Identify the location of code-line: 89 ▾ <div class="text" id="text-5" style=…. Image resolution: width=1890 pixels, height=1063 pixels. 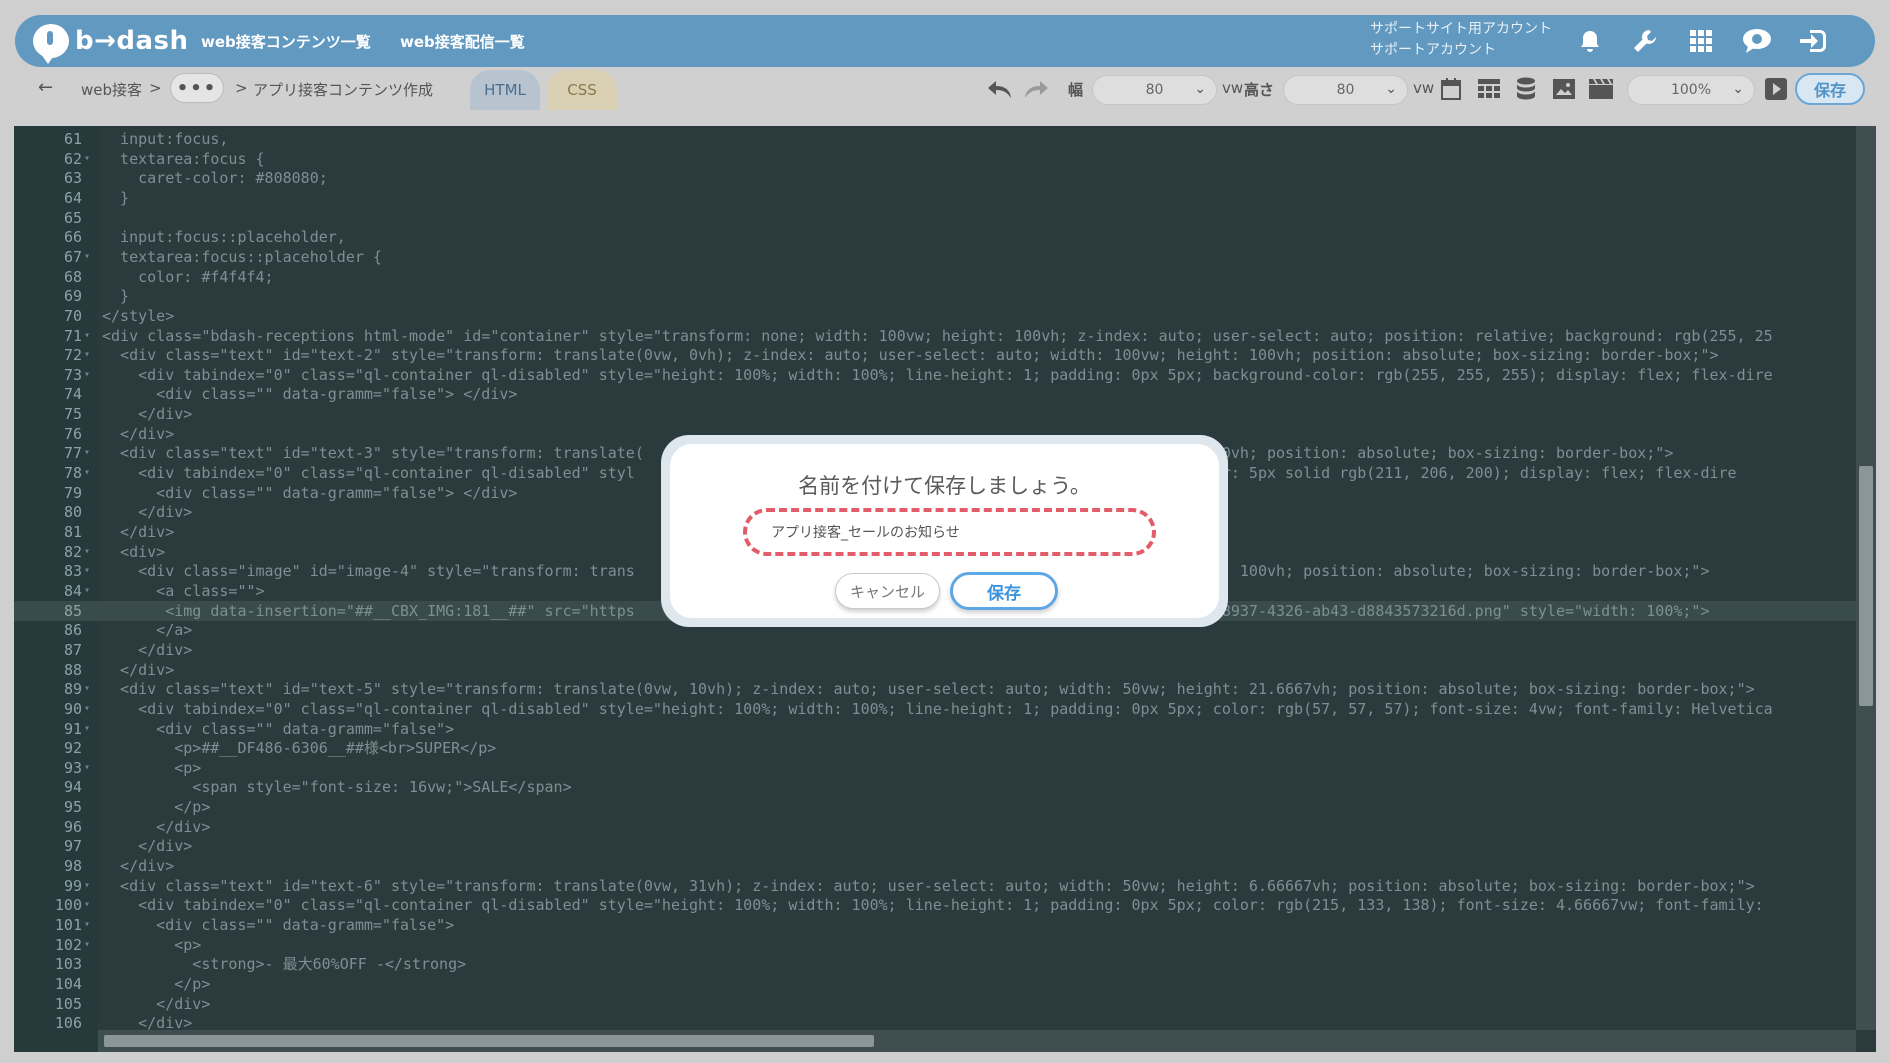
(935, 689).